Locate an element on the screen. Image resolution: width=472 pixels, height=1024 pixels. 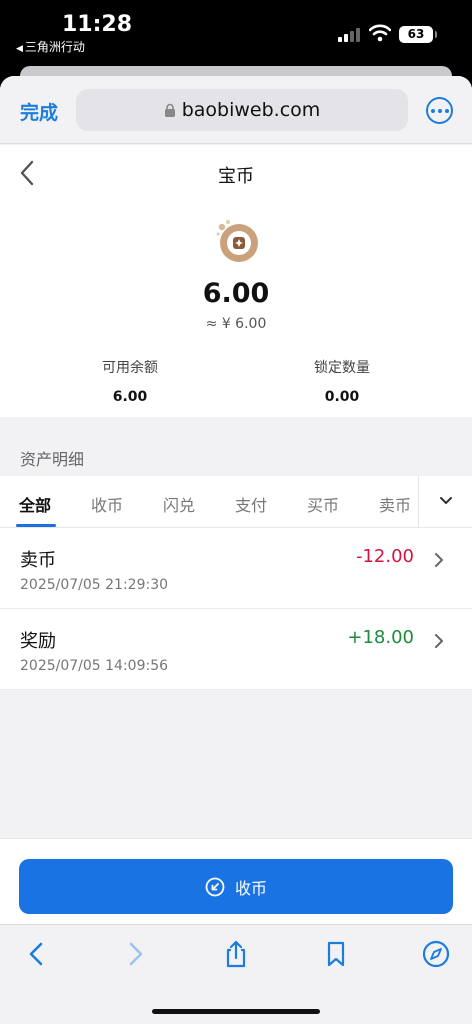
transaction-row: 奖励 2025/07/05 14:09:56 +18.00 is located at coordinates (236, 649).